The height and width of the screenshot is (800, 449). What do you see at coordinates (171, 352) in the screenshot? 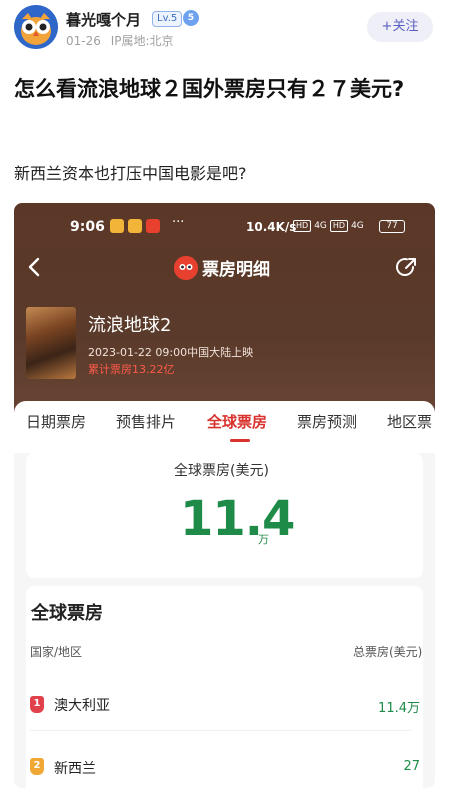
I see `film-release-date: 2023-01-22 09:00中国大陆上映` at bounding box center [171, 352].